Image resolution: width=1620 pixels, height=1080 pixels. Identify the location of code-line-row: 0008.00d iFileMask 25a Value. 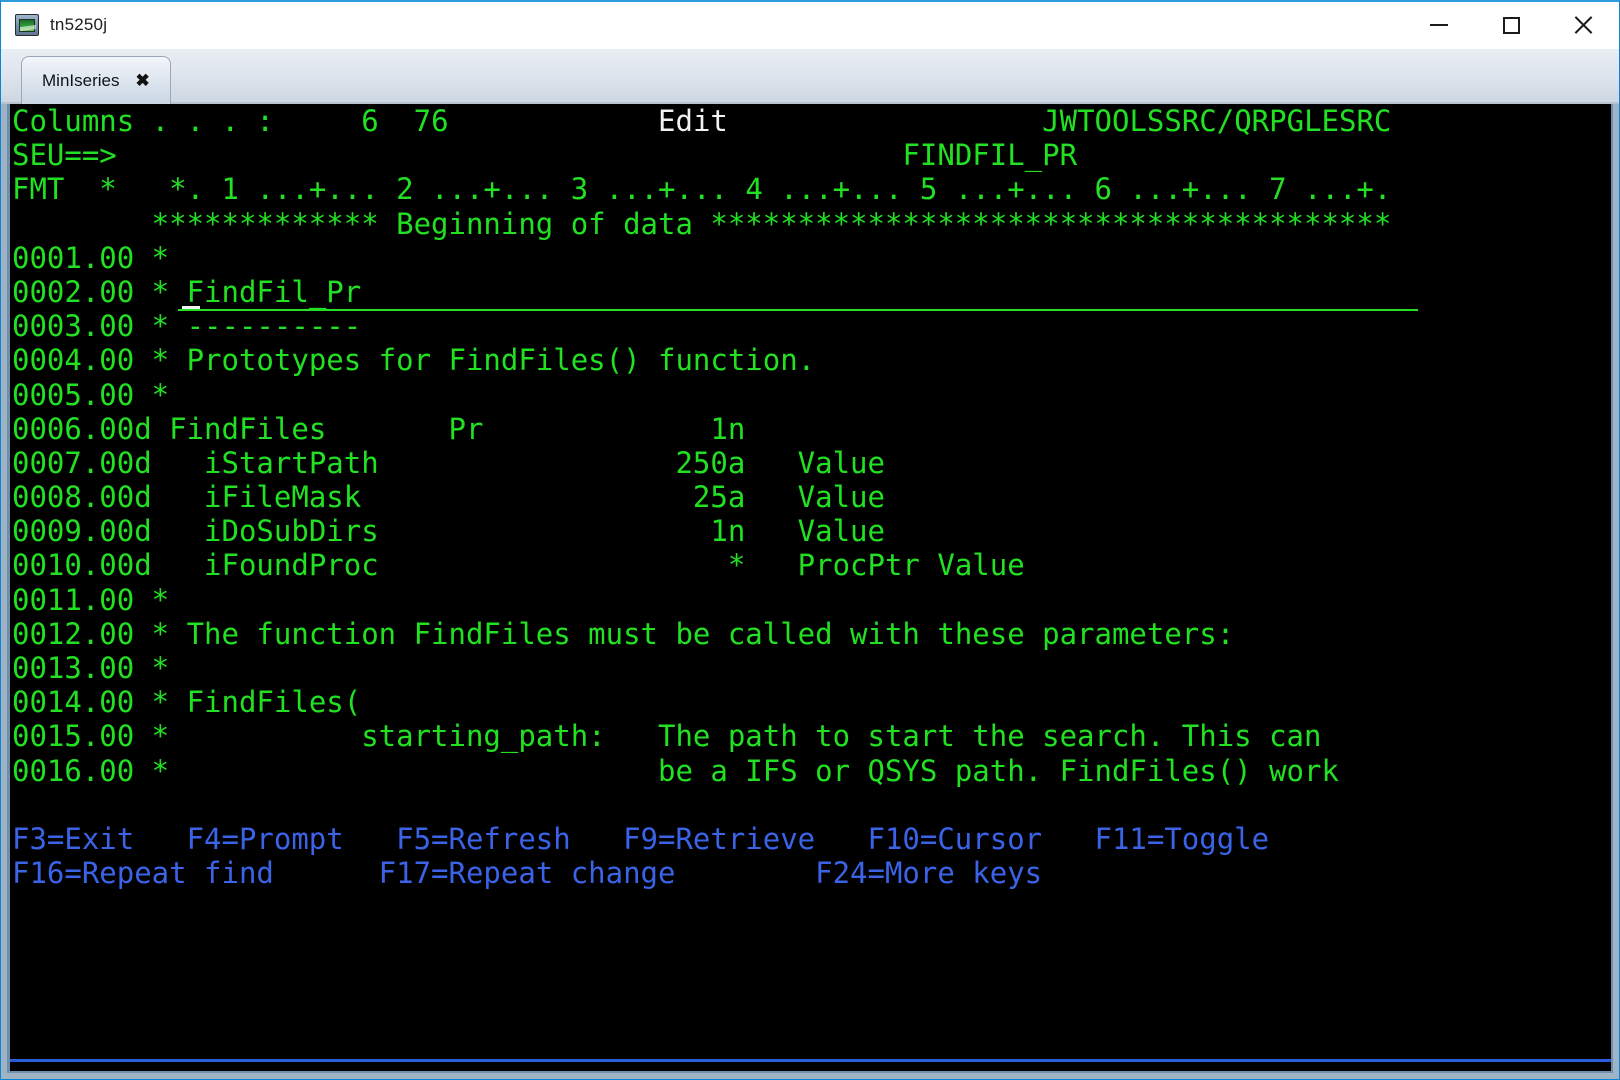
(811, 497).